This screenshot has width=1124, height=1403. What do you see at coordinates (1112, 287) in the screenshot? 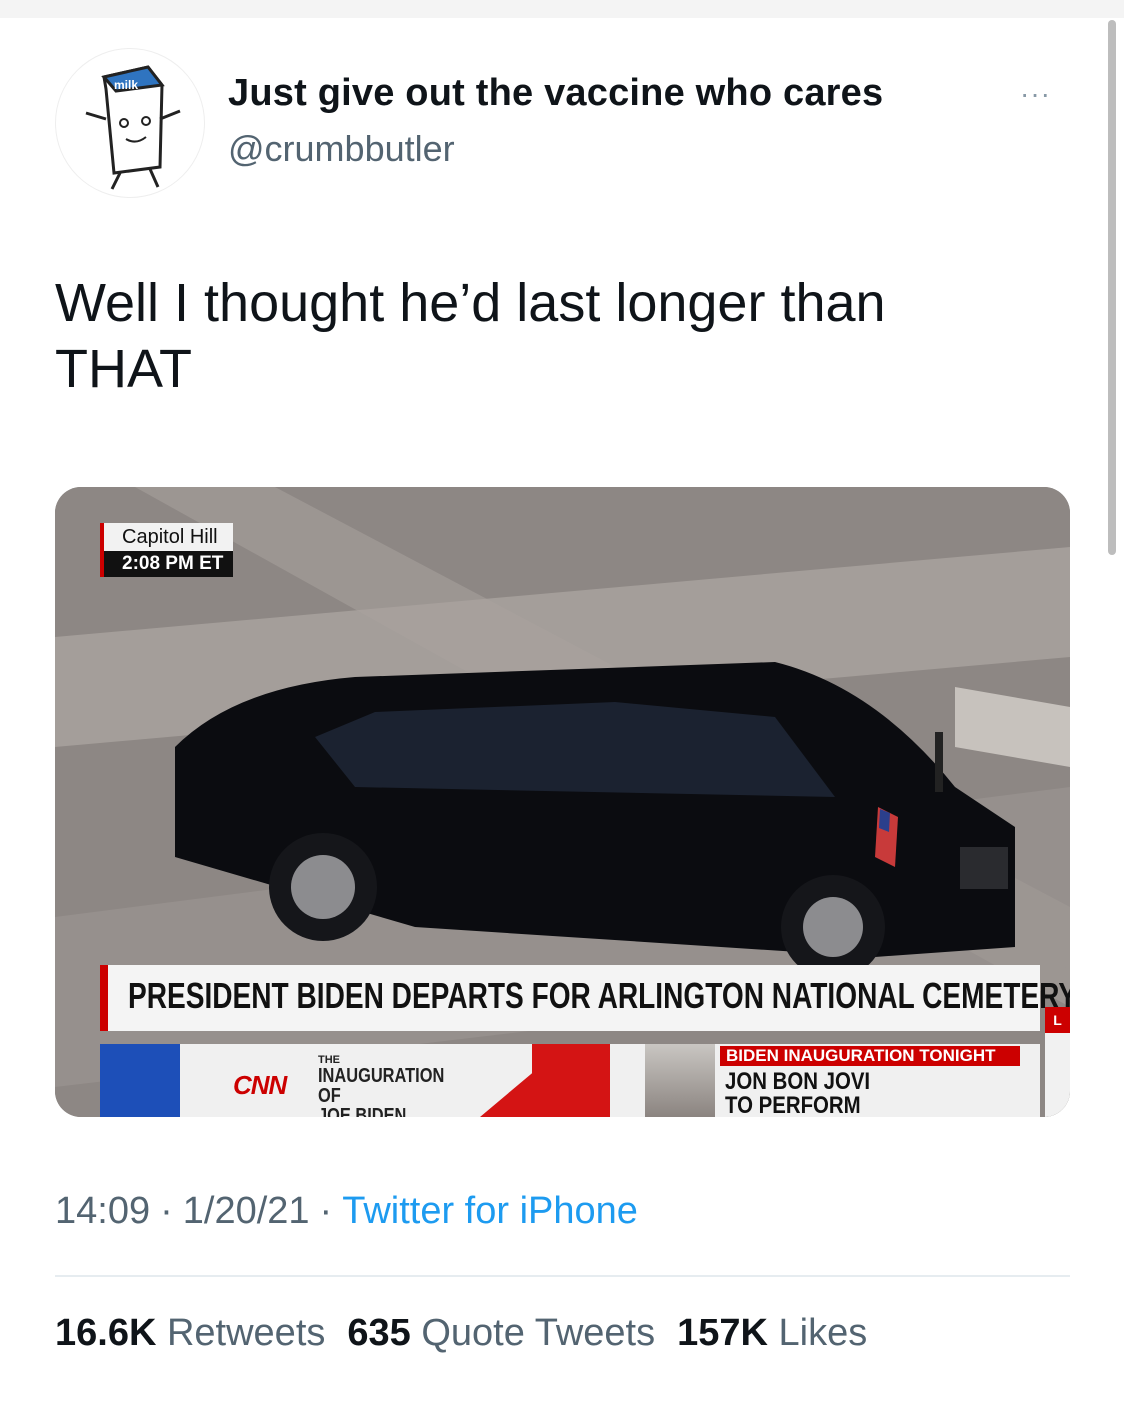
I see `scrollbar` at bounding box center [1112, 287].